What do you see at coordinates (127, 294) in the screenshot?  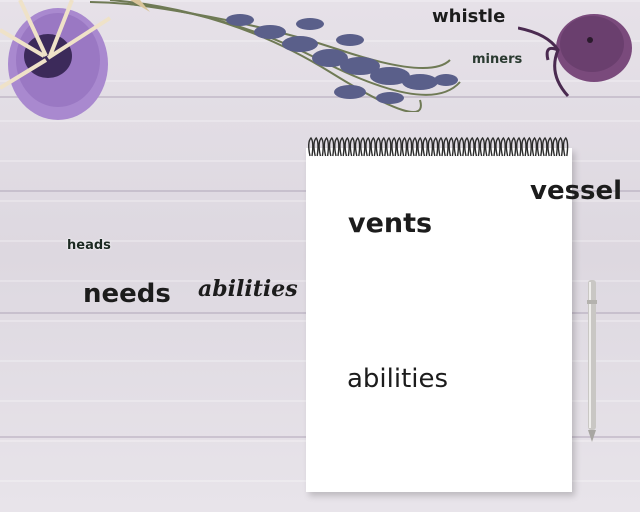 I see `word-needs: needs` at bounding box center [127, 294].